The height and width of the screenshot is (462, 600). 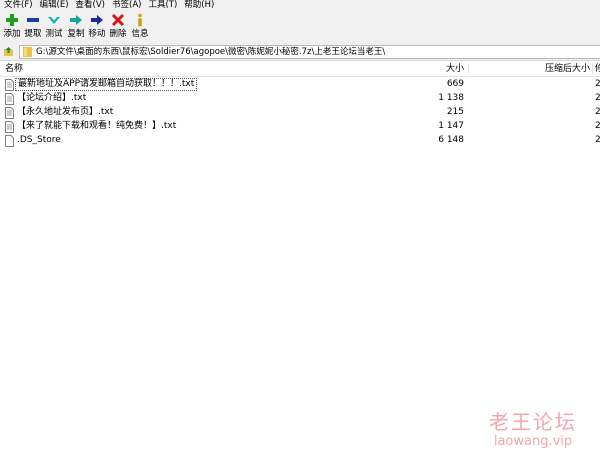 I want to click on file-size: 215, so click(x=455, y=112).